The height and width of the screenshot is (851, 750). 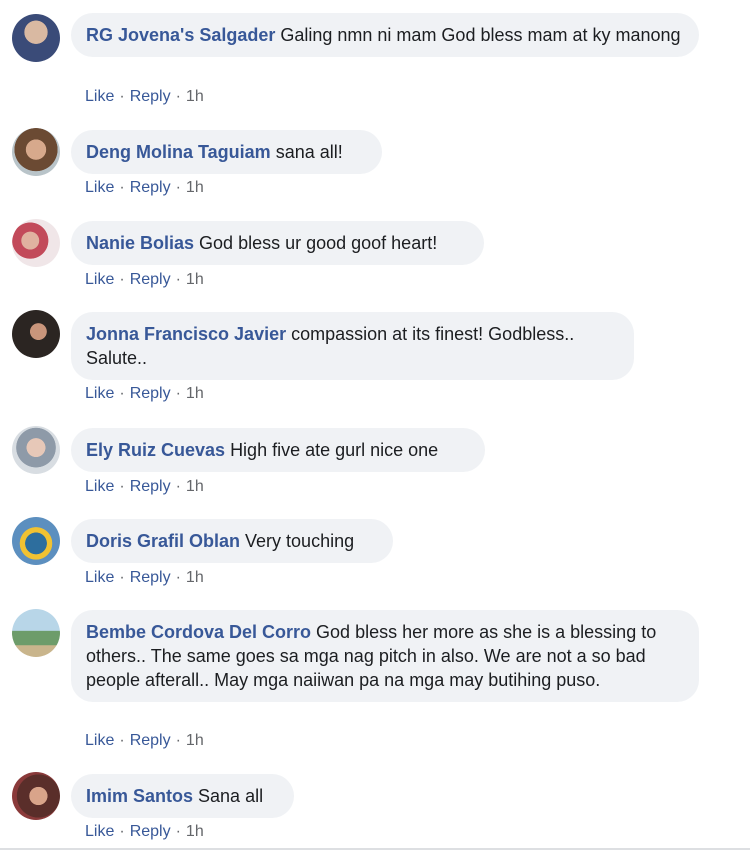 I want to click on comment-author: Imim Santos, so click(x=139, y=796).